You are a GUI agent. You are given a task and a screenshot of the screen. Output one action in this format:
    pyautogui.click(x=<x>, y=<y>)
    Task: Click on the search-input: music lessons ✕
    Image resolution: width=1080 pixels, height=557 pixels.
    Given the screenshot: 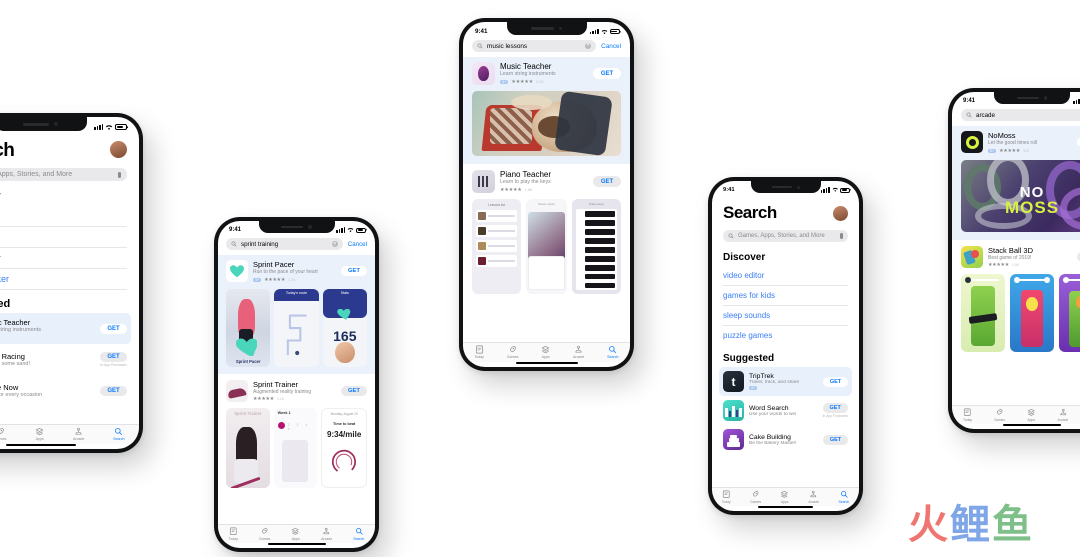 What is the action you would take?
    pyautogui.click(x=534, y=46)
    